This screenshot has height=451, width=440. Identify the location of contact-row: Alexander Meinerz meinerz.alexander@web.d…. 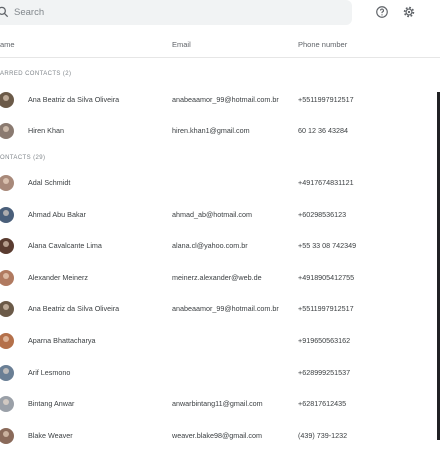
(220, 278).